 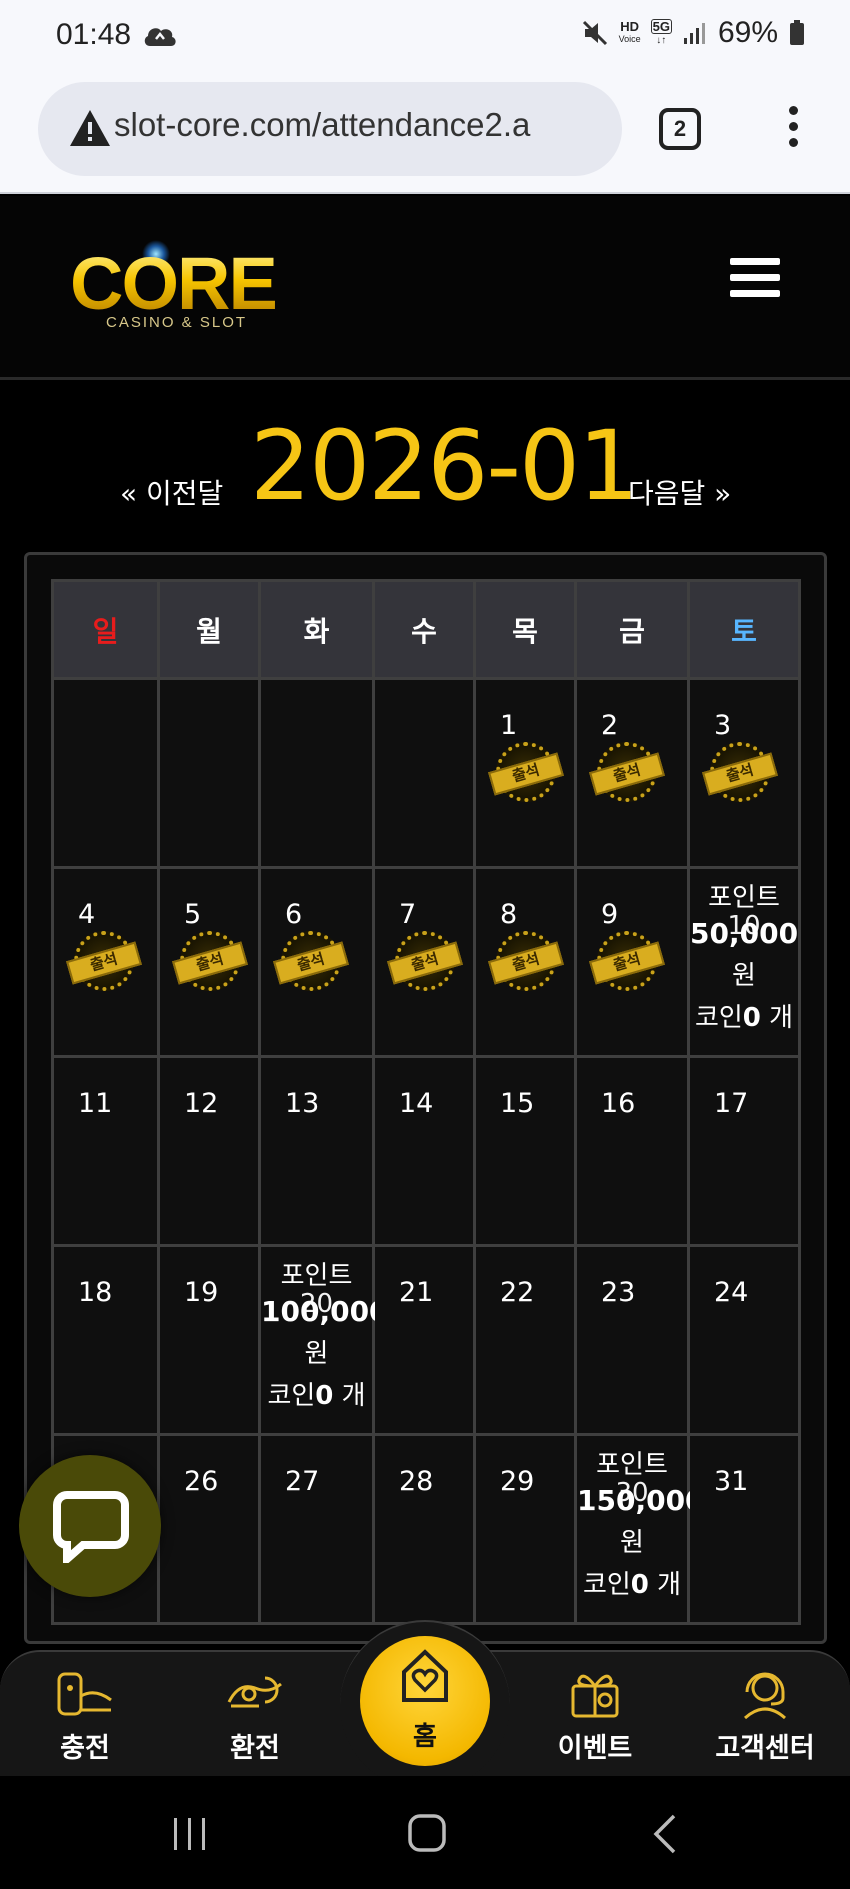 What do you see at coordinates (416, 1292) in the screenshot?
I see `day-number: 21` at bounding box center [416, 1292].